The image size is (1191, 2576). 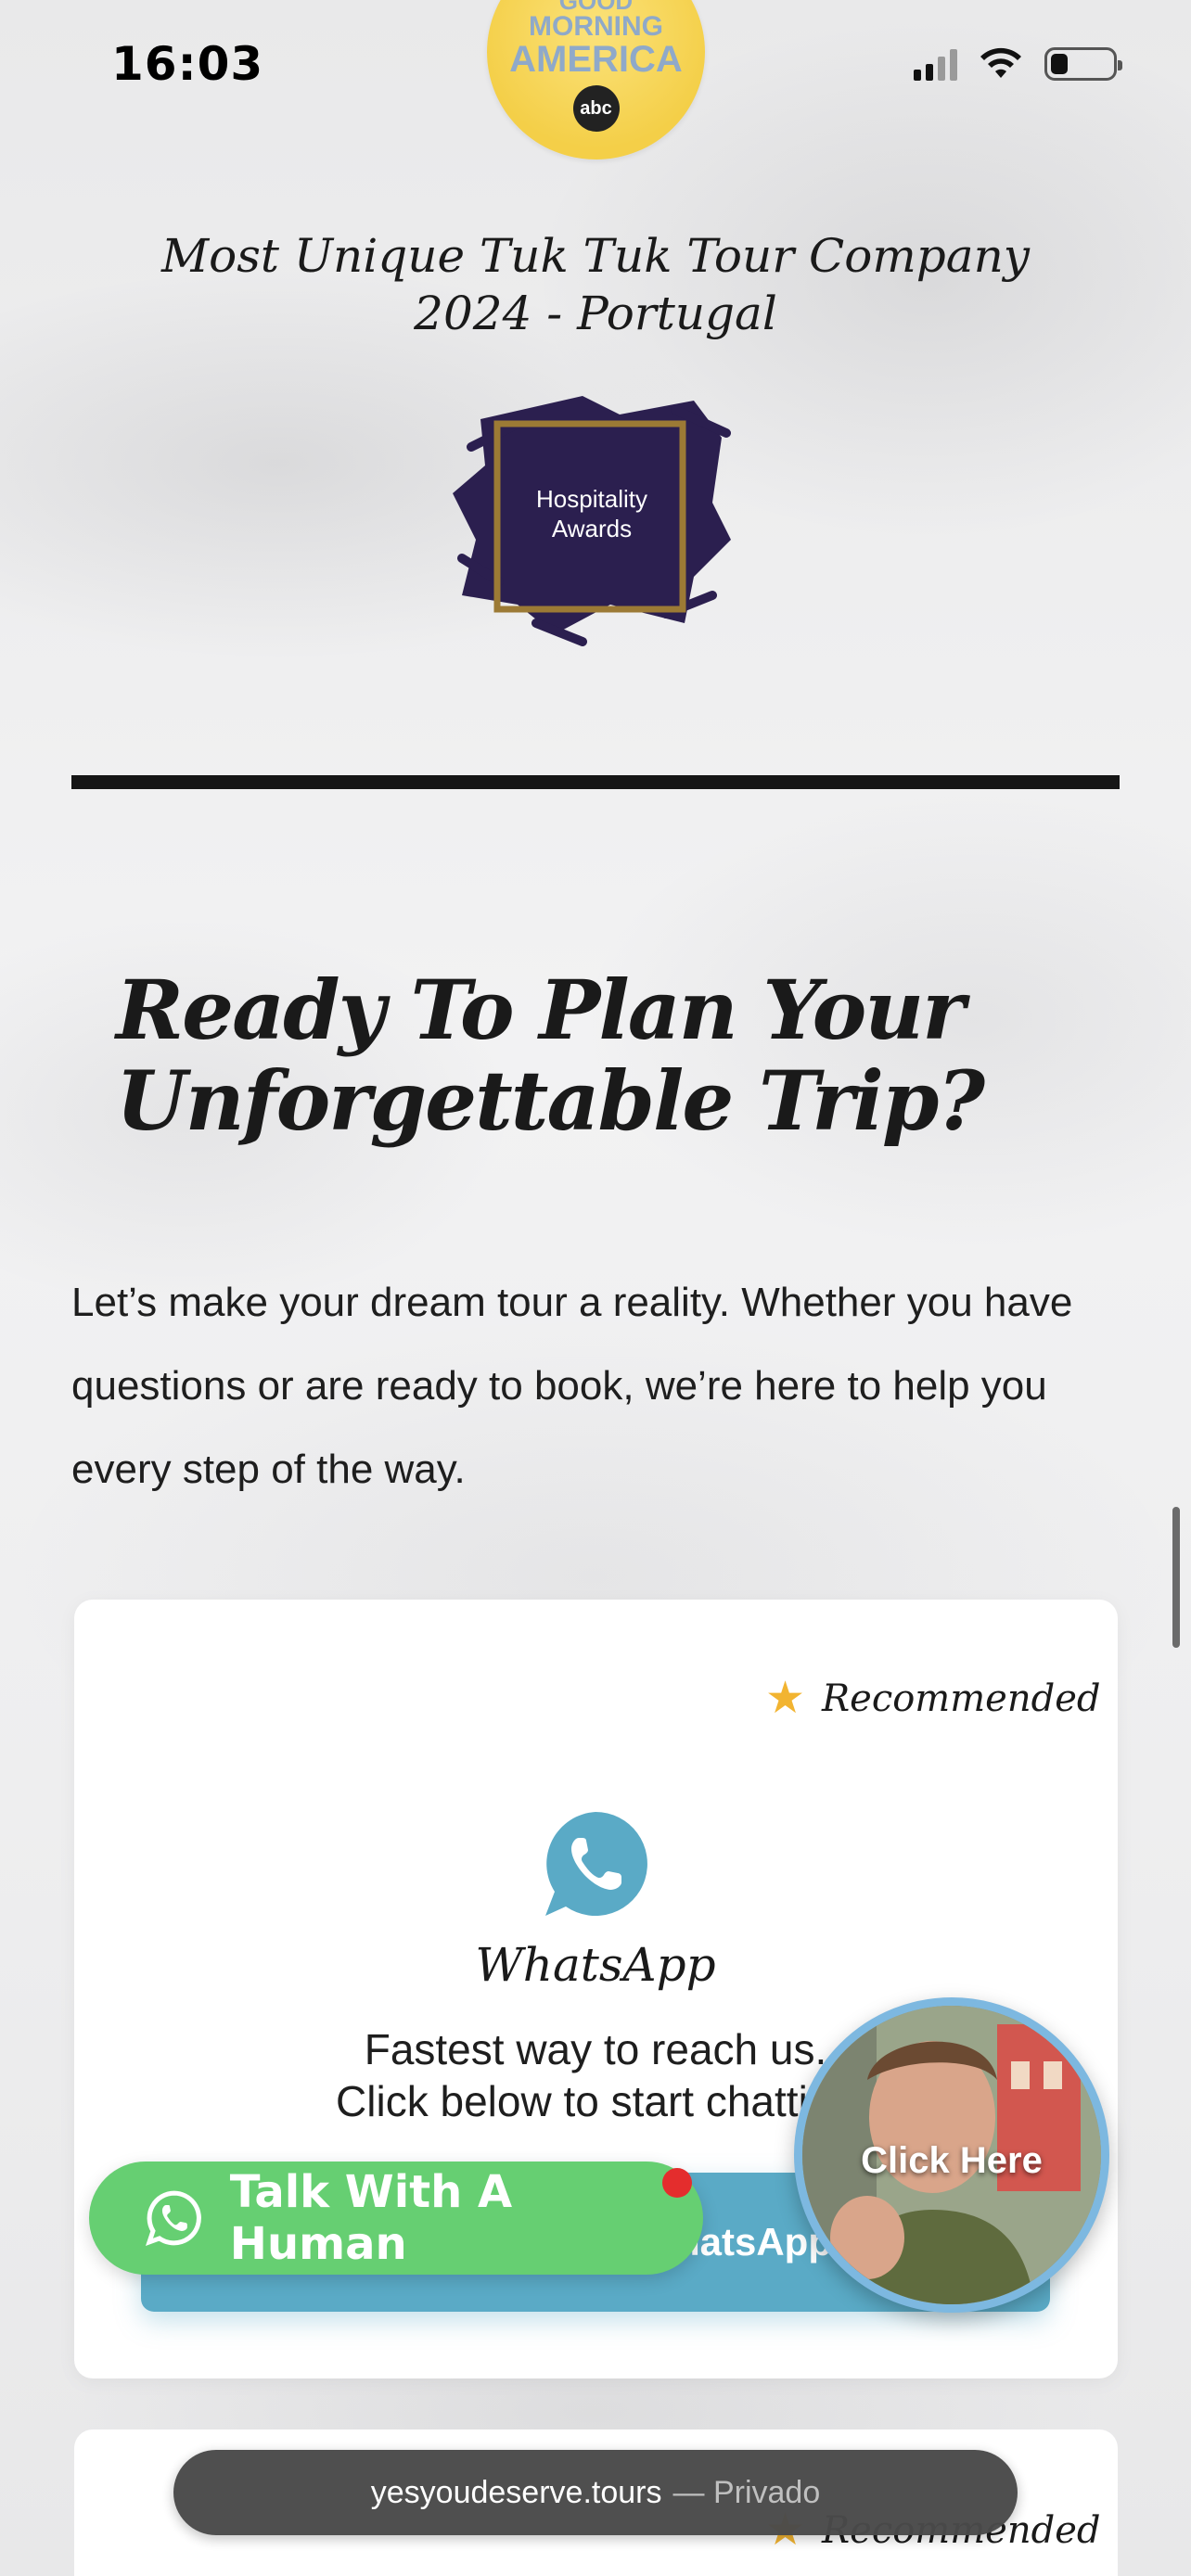 What do you see at coordinates (596, 59) in the screenshot?
I see `gma-line-3: AMERICA` at bounding box center [596, 59].